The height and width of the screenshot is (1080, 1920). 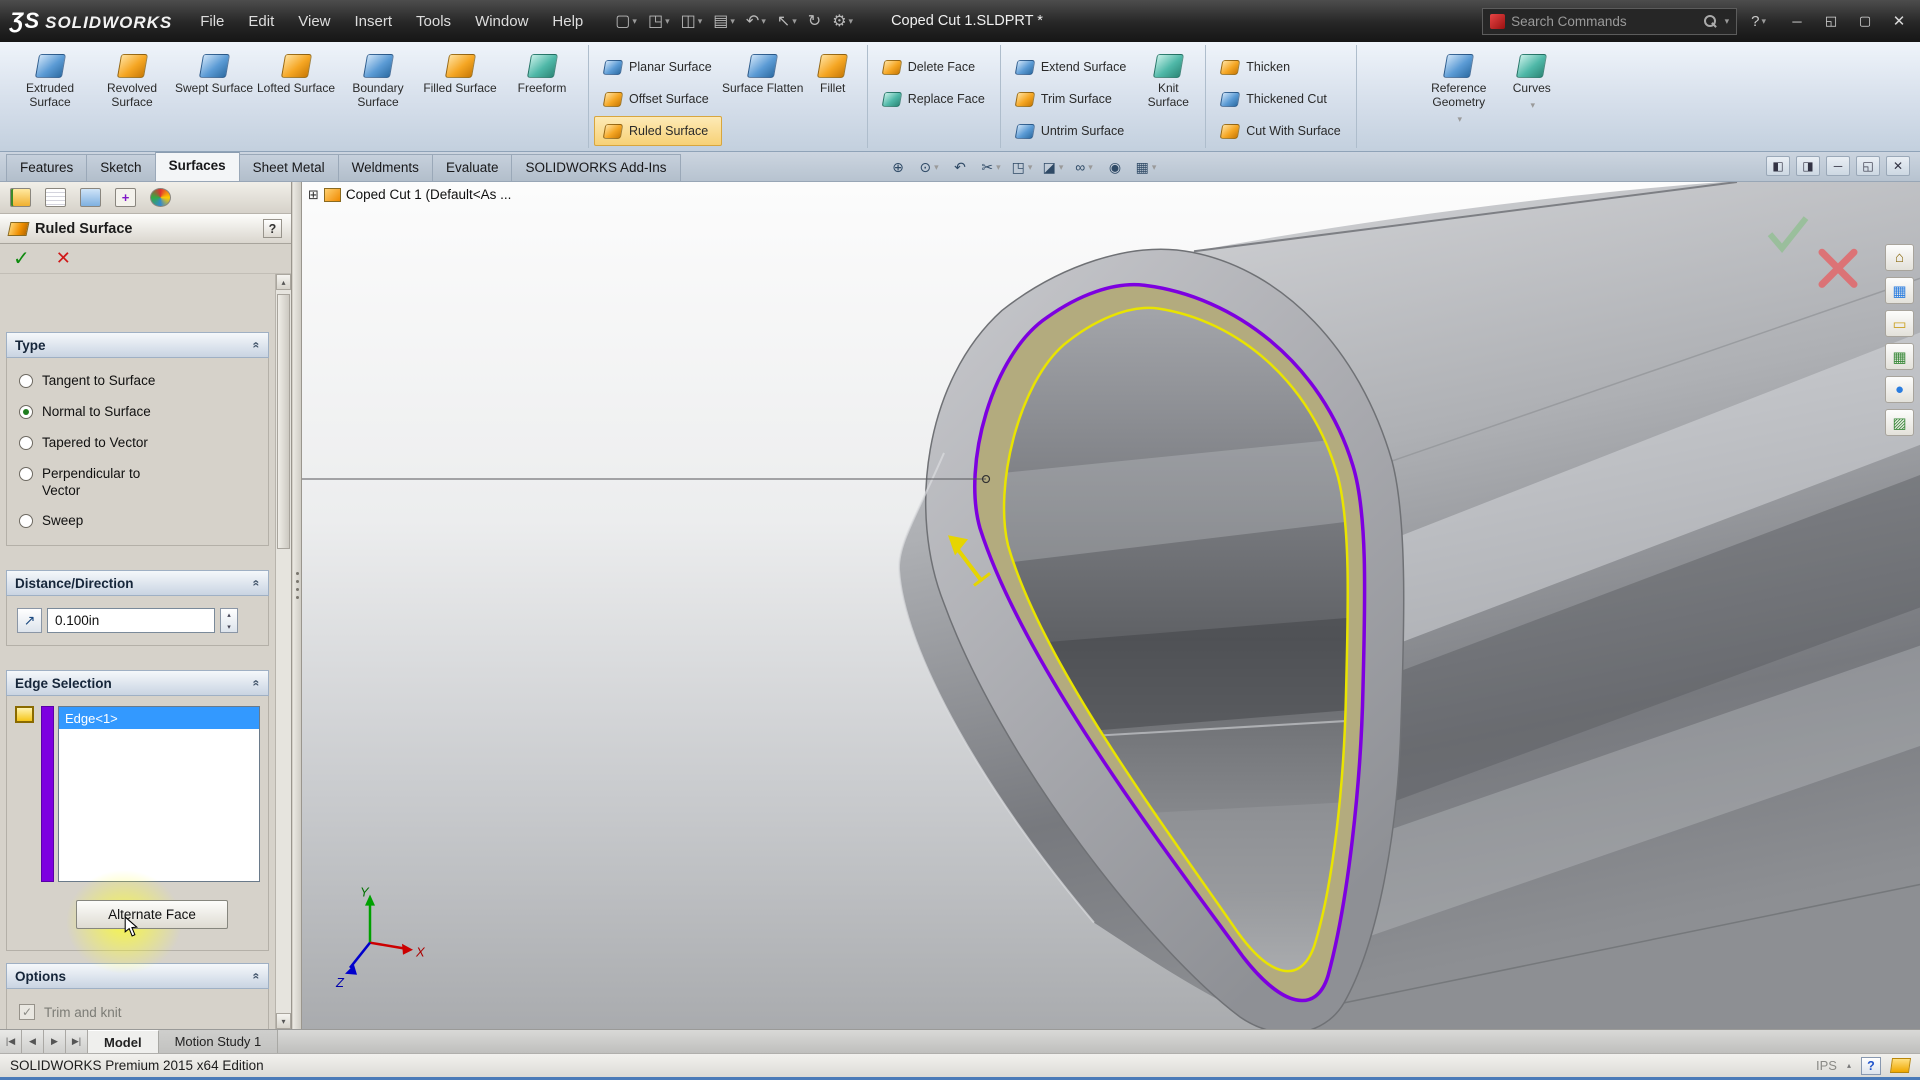 I want to click on view-orientation-button: ◳ ▾, so click(x=1022, y=167).